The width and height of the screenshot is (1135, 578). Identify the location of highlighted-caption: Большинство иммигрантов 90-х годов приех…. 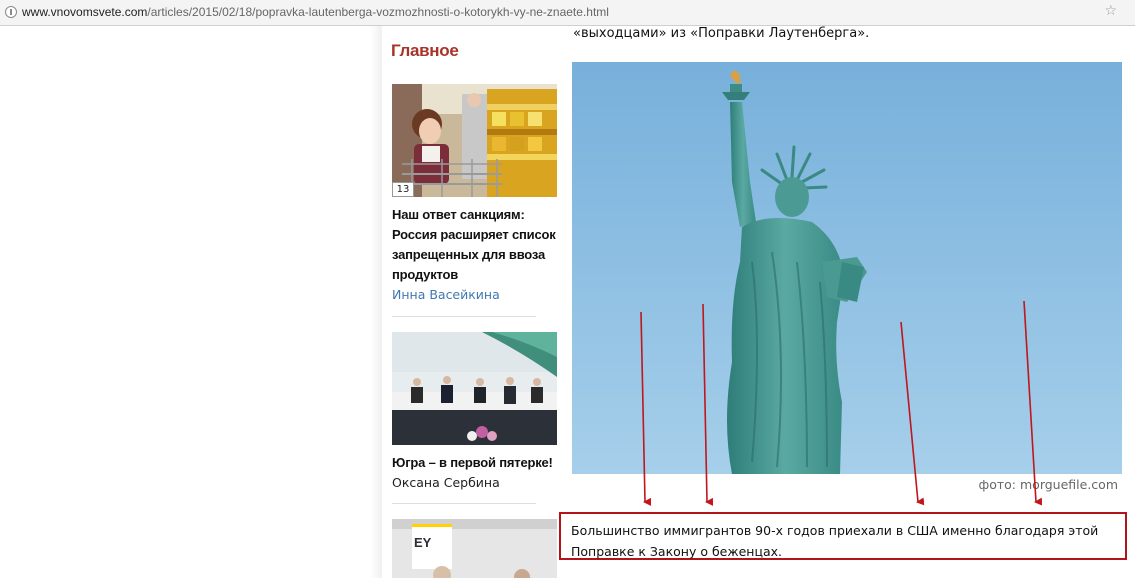
(835, 541).